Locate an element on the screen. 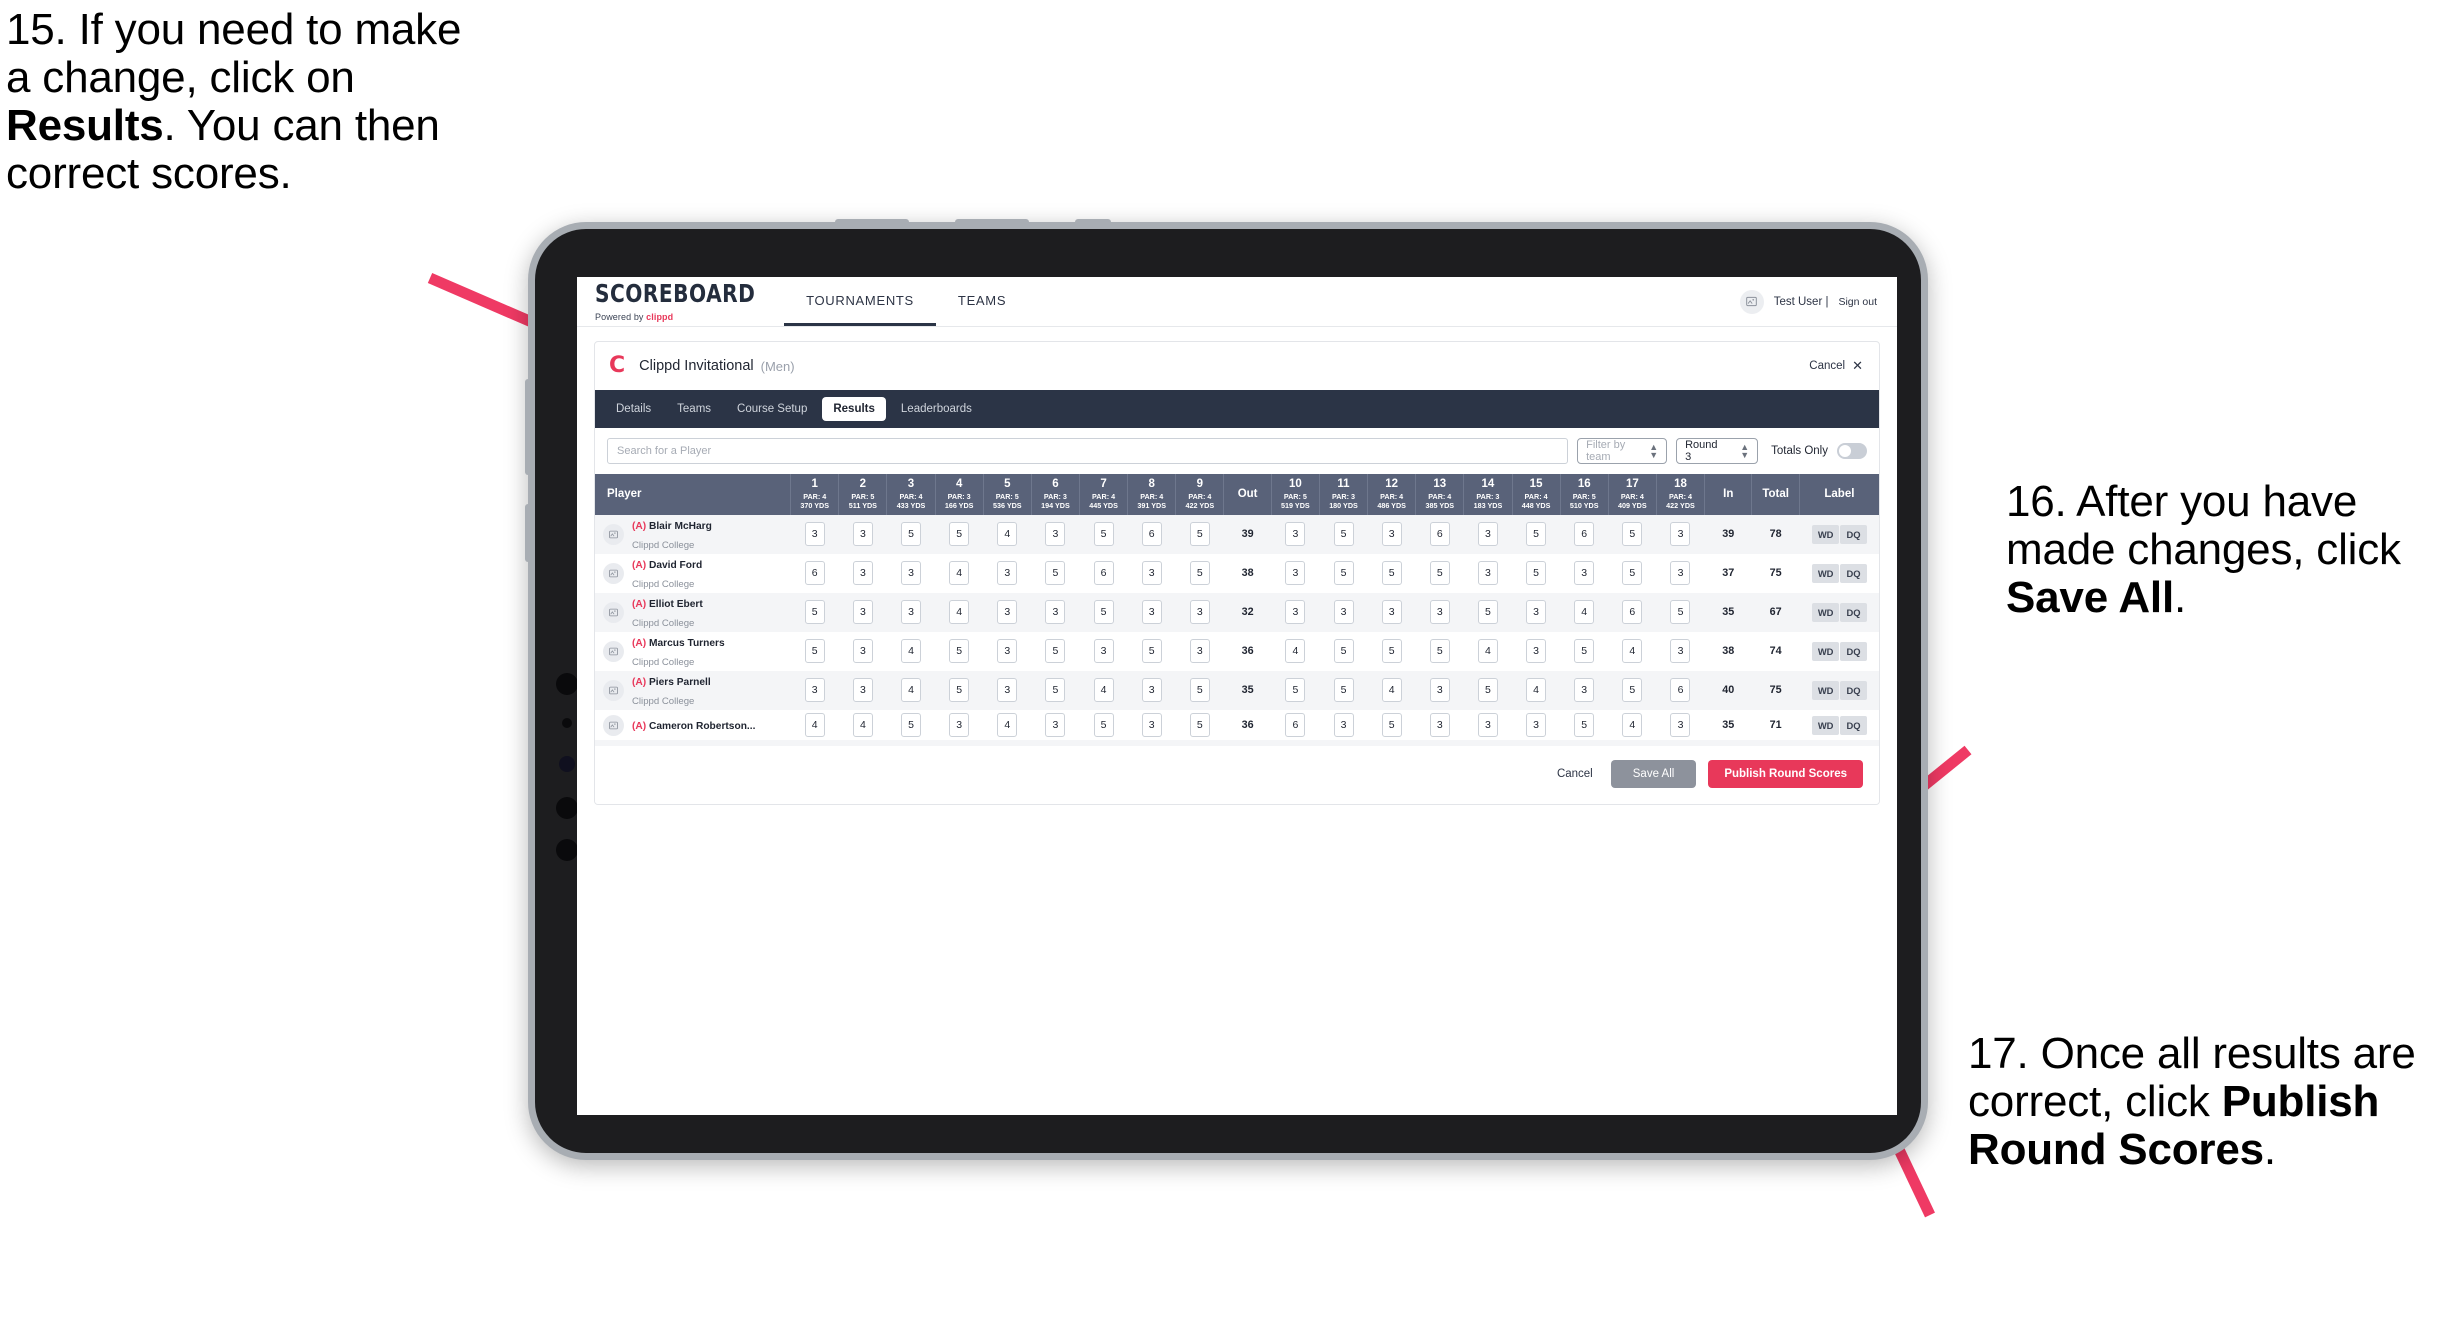  score-cell-back-5: 4 is located at coordinates (1488, 651).